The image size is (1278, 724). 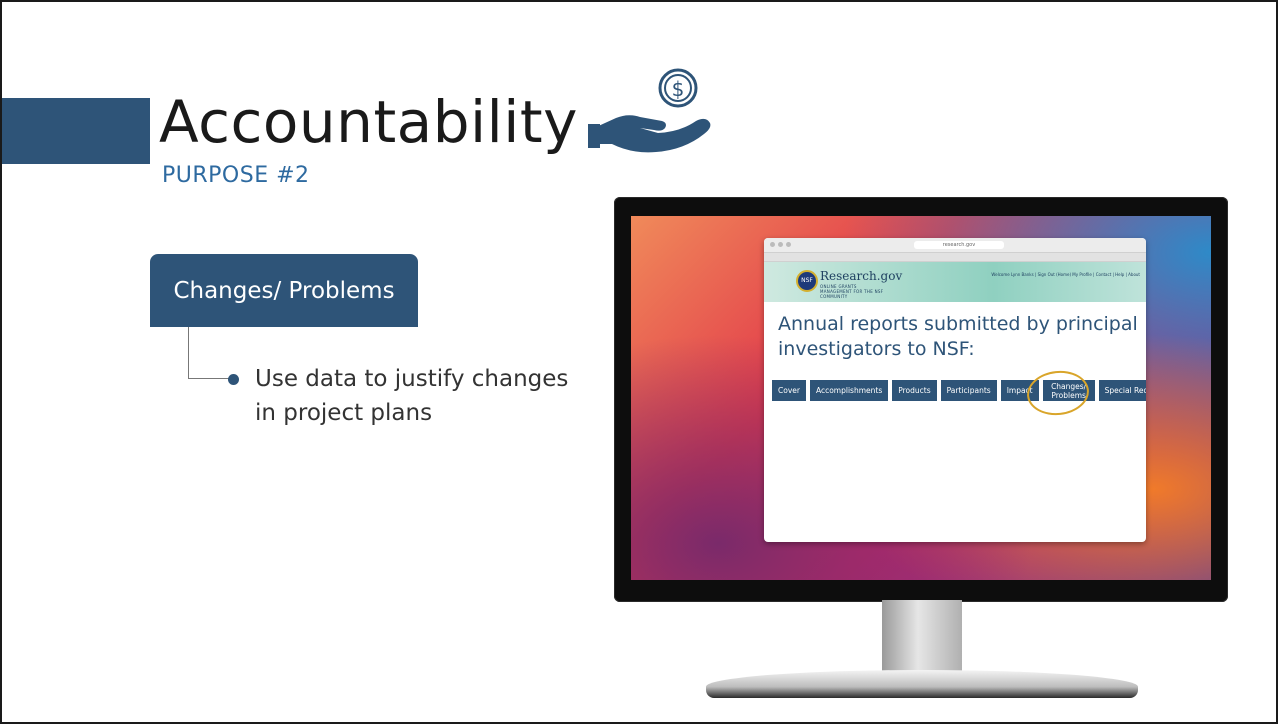 I want to click on browser-chrome: research.gov, so click(x=955, y=245).